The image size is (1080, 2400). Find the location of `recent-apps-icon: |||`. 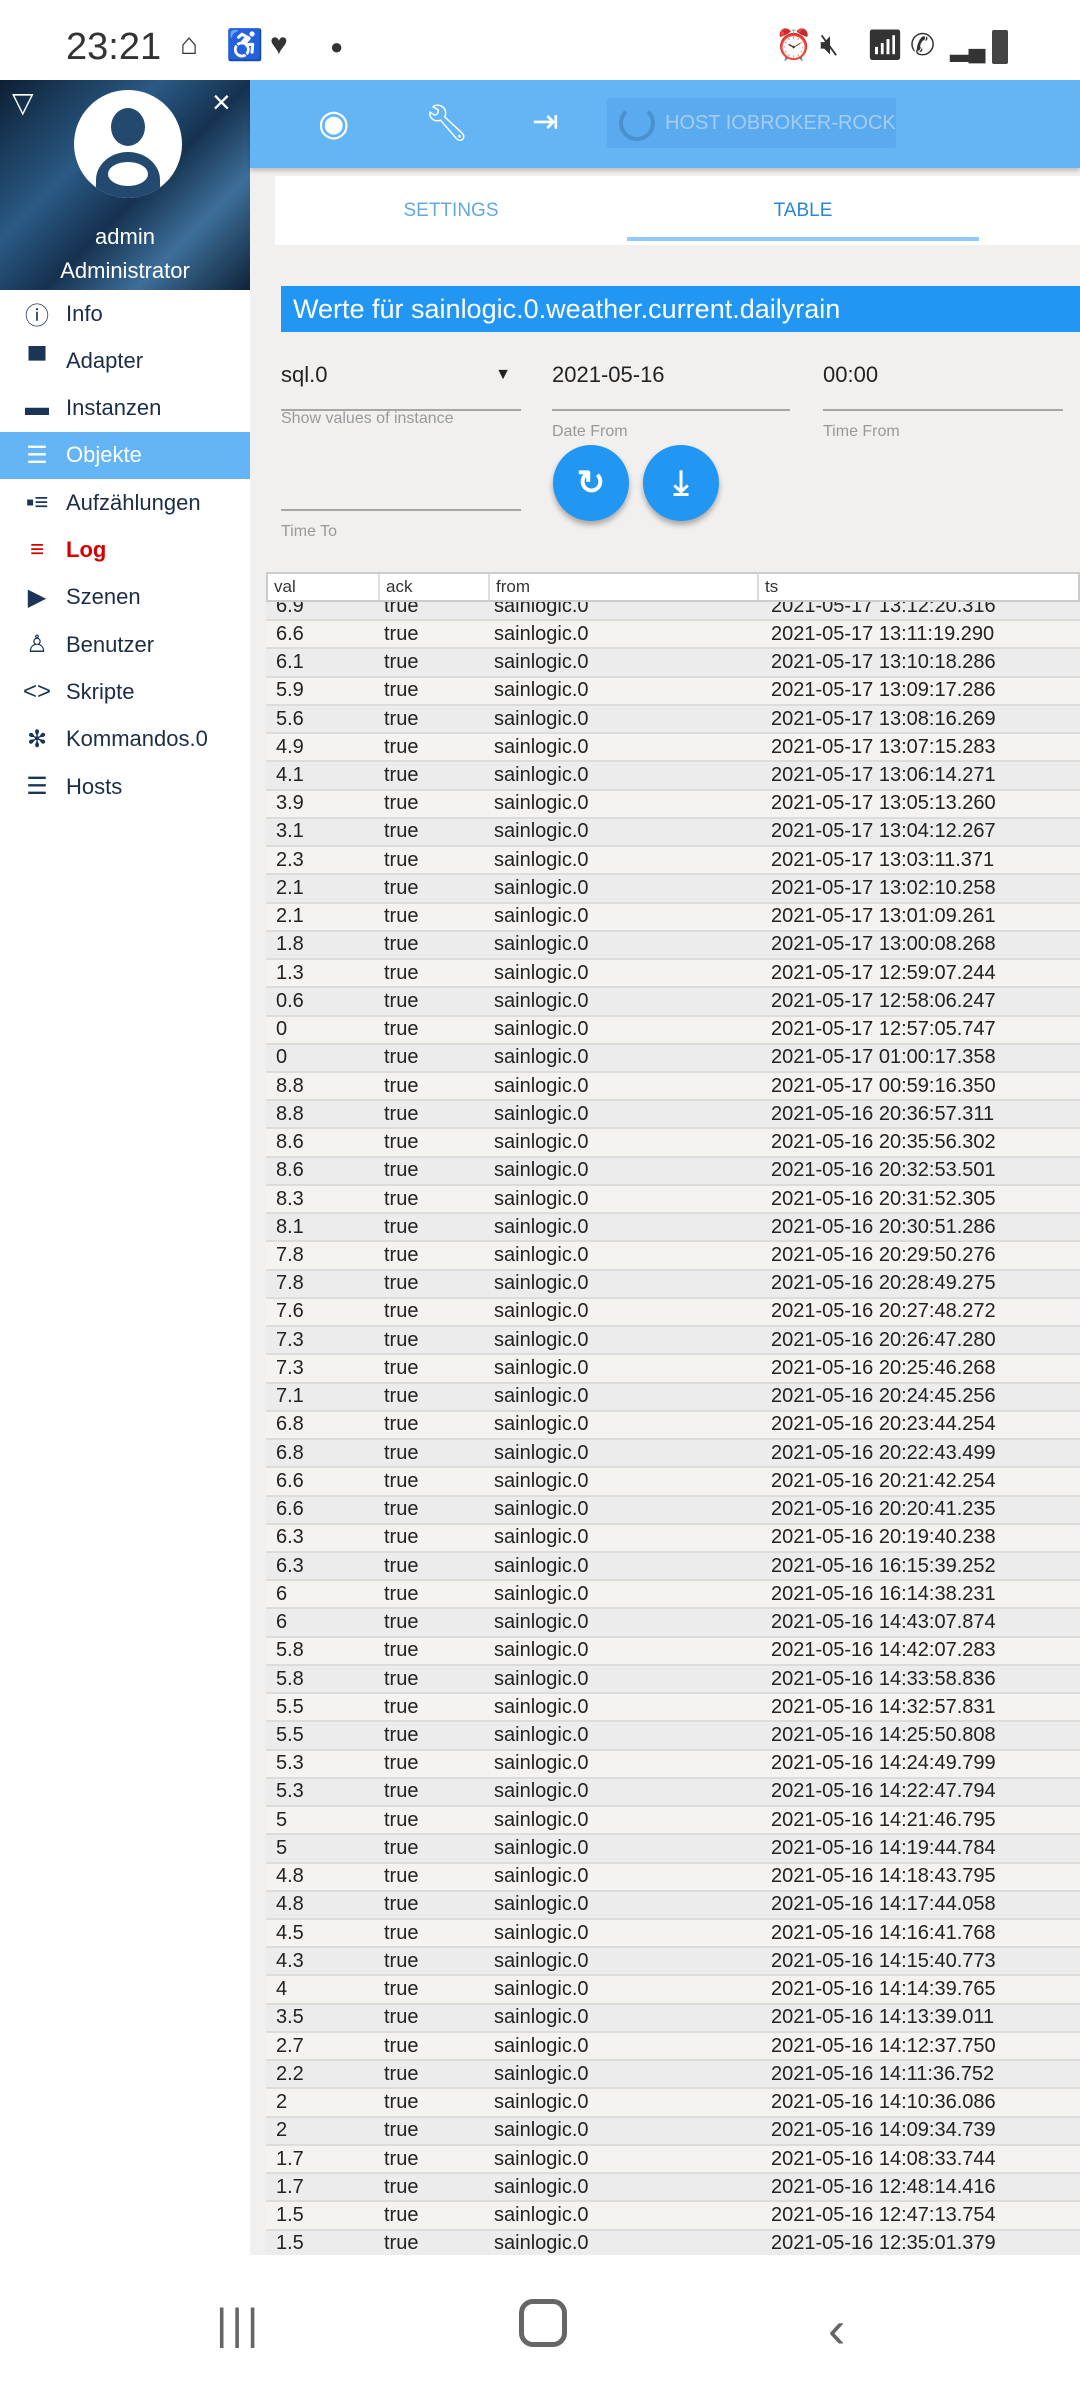

recent-apps-icon: ||| is located at coordinates (239, 2325).